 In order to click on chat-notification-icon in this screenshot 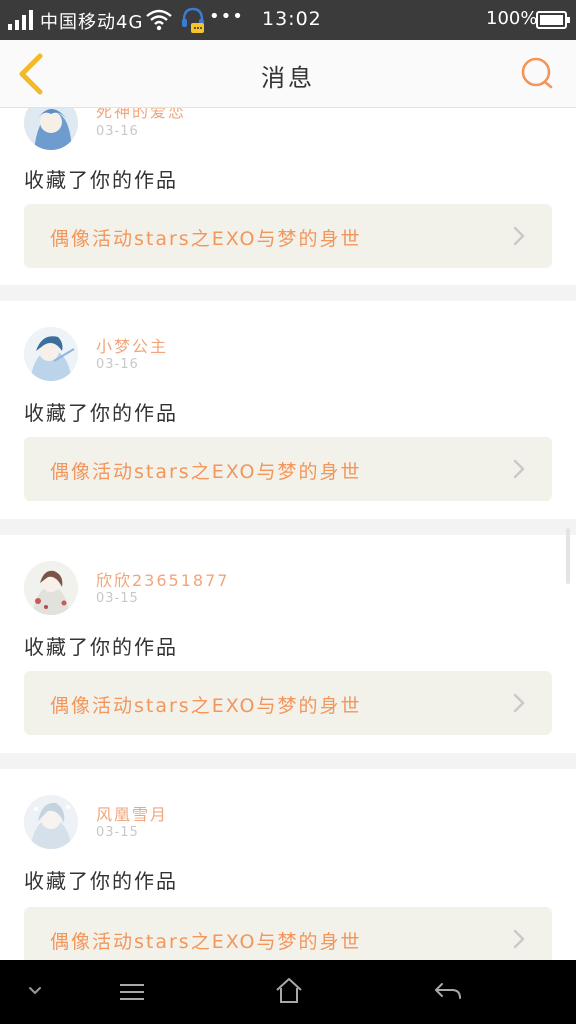, I will do `click(193, 20)`.